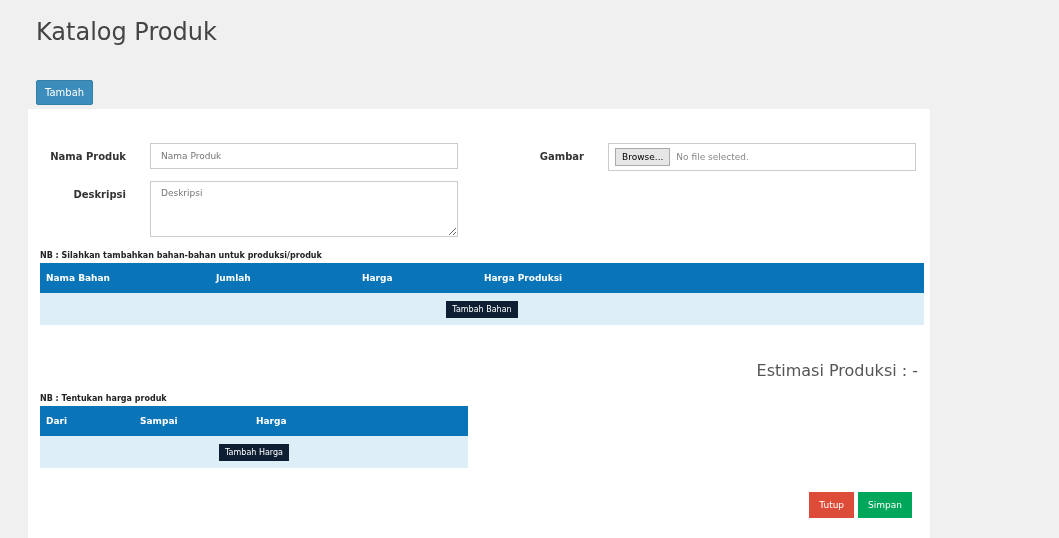 This screenshot has height=538, width=1059. Describe the element at coordinates (234, 278) in the screenshot. I see `column-header: Jumlah` at that location.